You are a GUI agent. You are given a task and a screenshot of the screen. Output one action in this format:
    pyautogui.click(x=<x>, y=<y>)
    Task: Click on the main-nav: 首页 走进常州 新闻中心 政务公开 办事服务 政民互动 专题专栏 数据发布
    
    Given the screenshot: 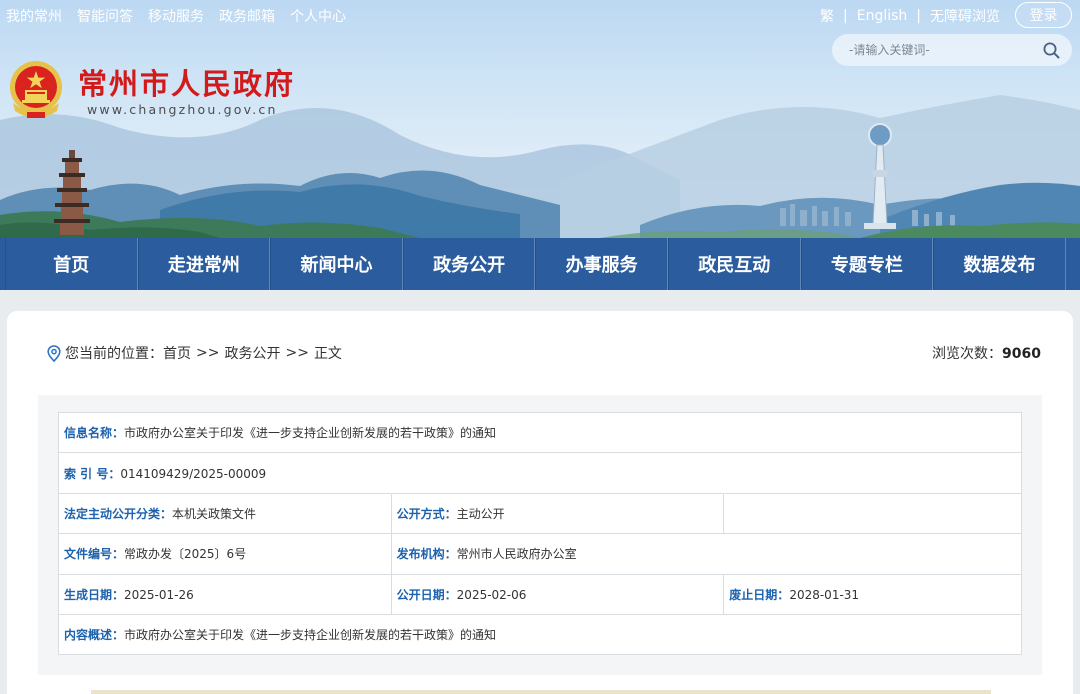 What is the action you would take?
    pyautogui.click(x=540, y=264)
    